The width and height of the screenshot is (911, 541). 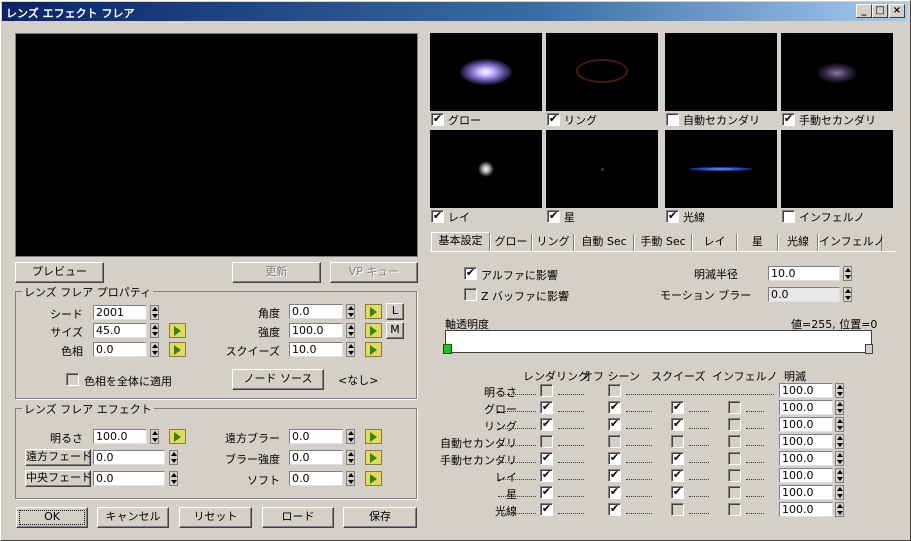 I want to click on ray-thumbnail, so click(x=486, y=169).